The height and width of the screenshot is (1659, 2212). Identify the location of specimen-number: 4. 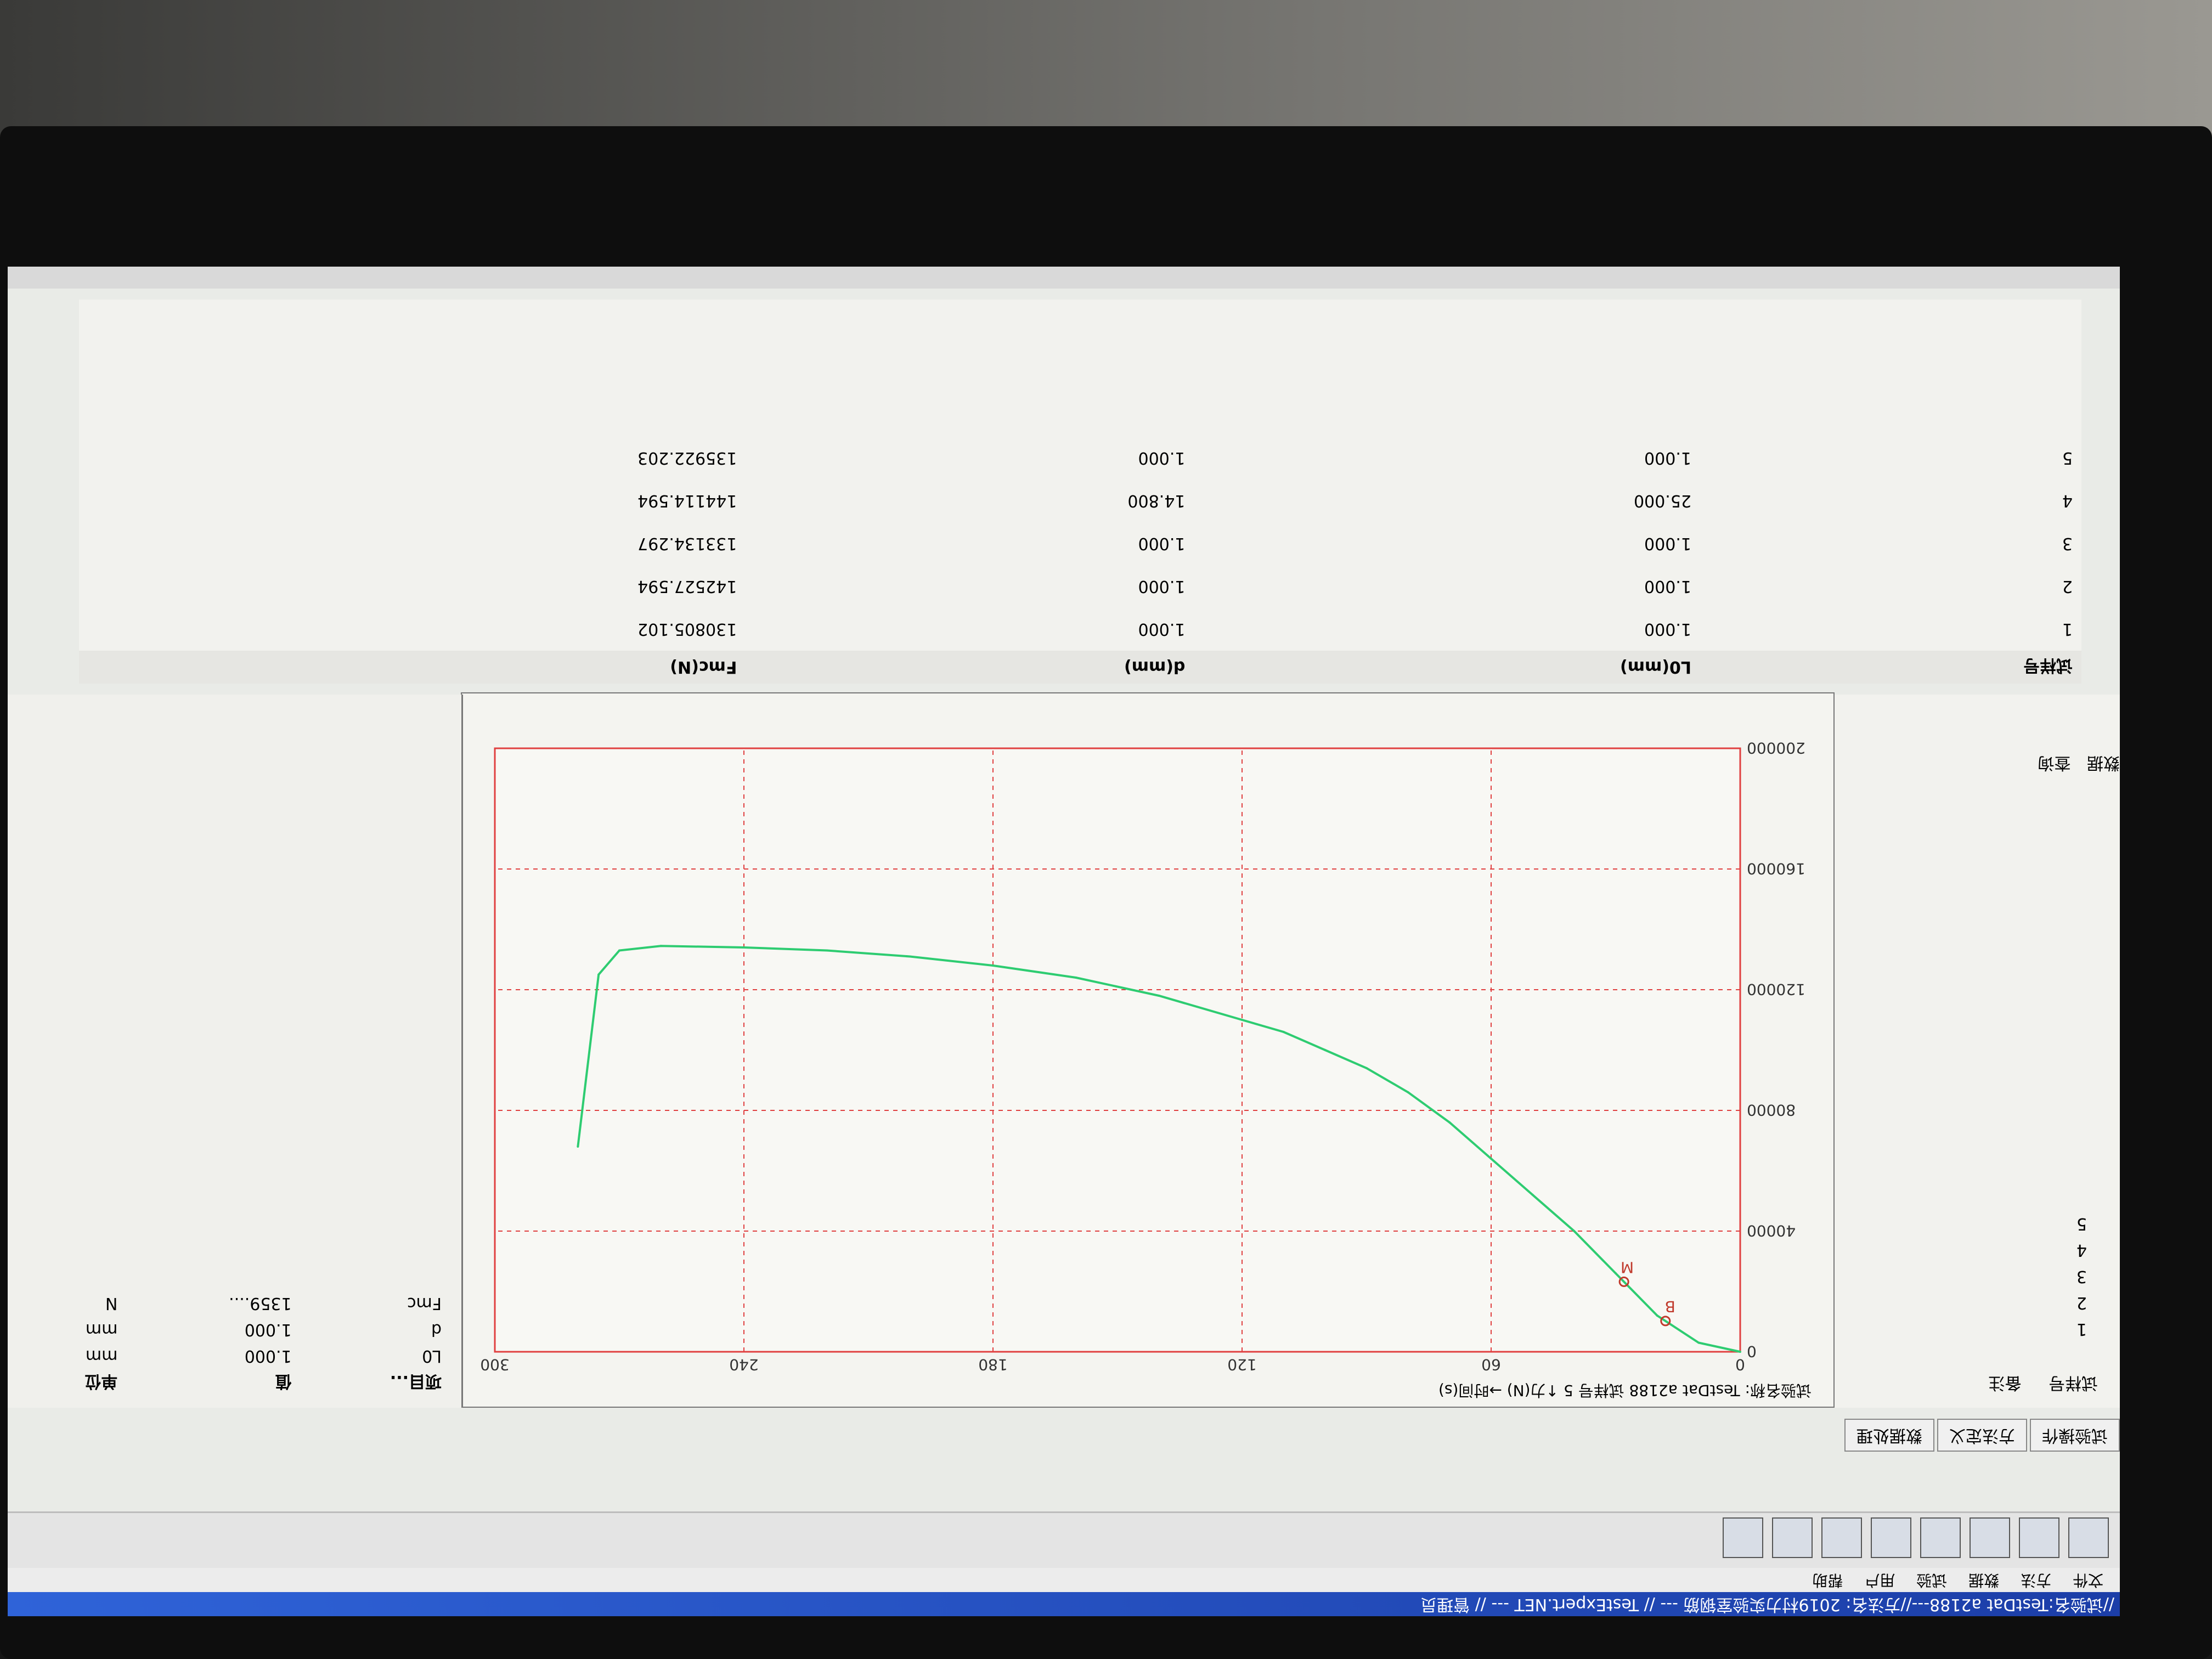
(2081, 1250).